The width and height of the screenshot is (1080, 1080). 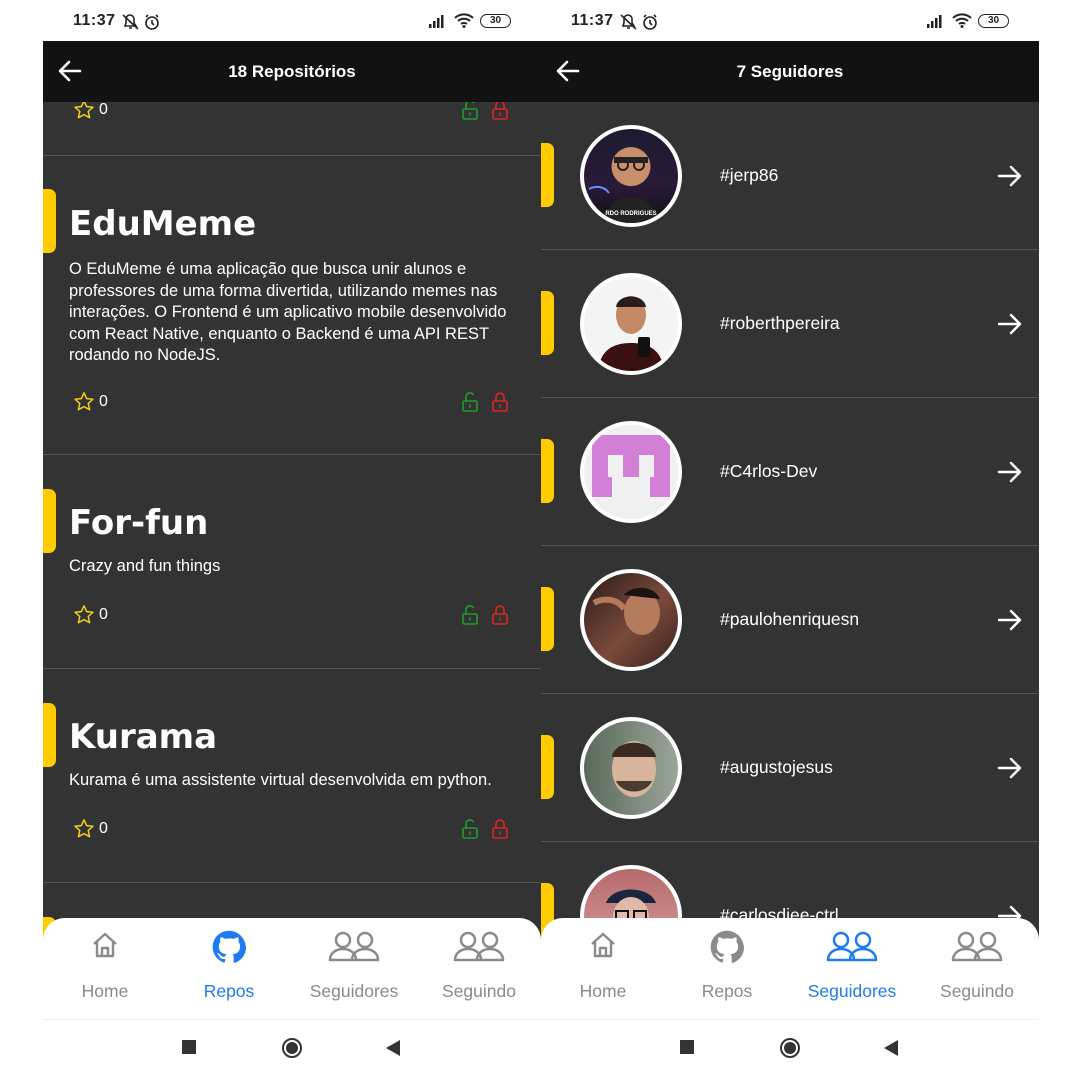 What do you see at coordinates (790, 176) in the screenshot?
I see `follower-row: RDO RODRIGUES #jerp86` at bounding box center [790, 176].